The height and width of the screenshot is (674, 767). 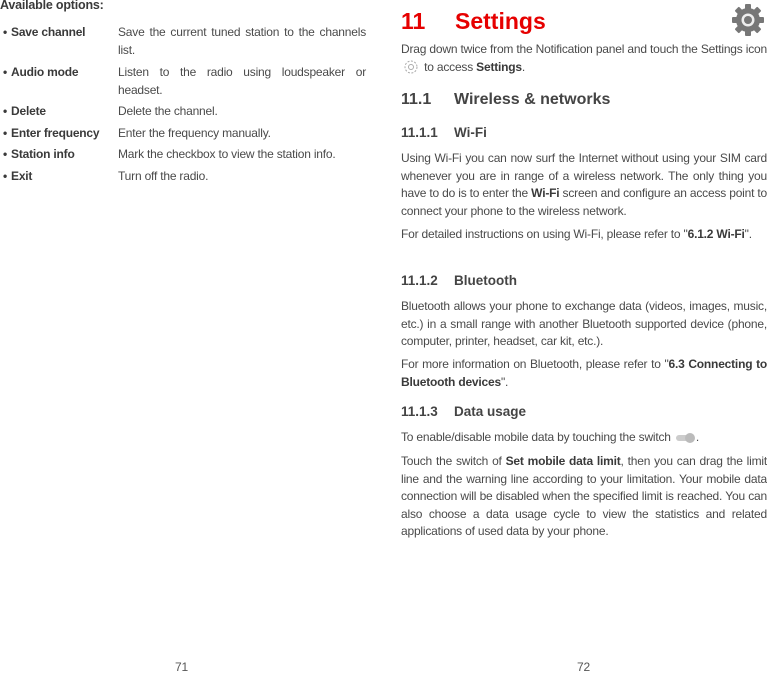 What do you see at coordinates (584, 21) in the screenshot?
I see `chapter-title: 11 Settings` at bounding box center [584, 21].